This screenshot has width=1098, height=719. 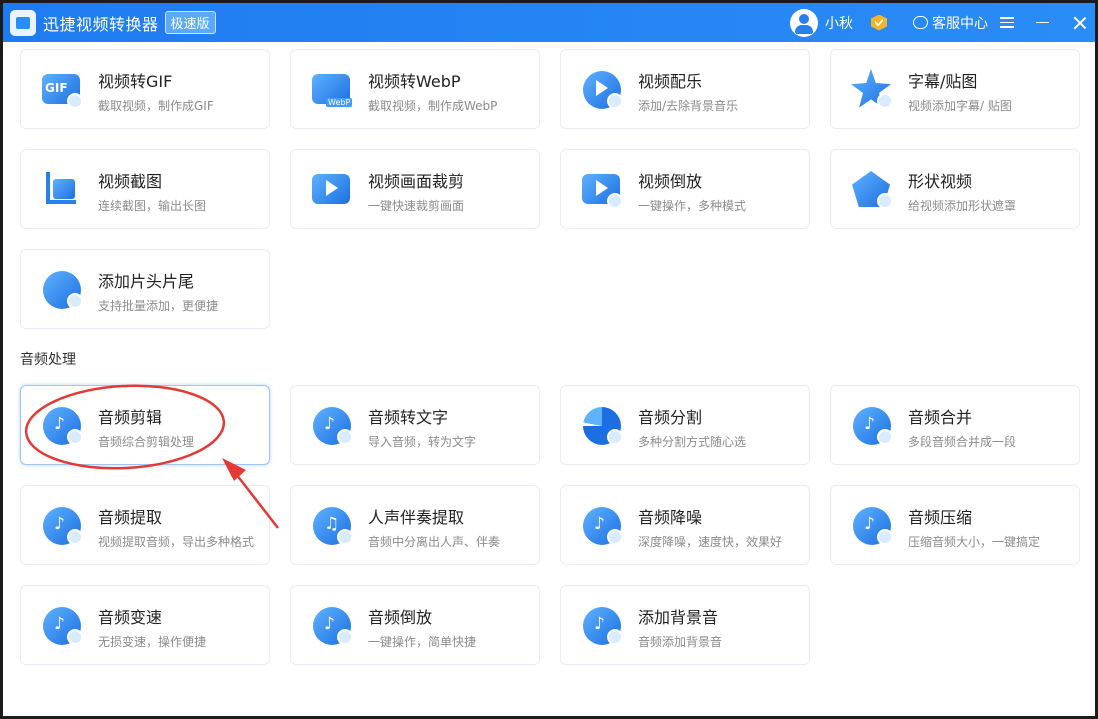 What do you see at coordinates (872, 426) in the screenshot?
I see `audio-merge-icon: ♪` at bounding box center [872, 426].